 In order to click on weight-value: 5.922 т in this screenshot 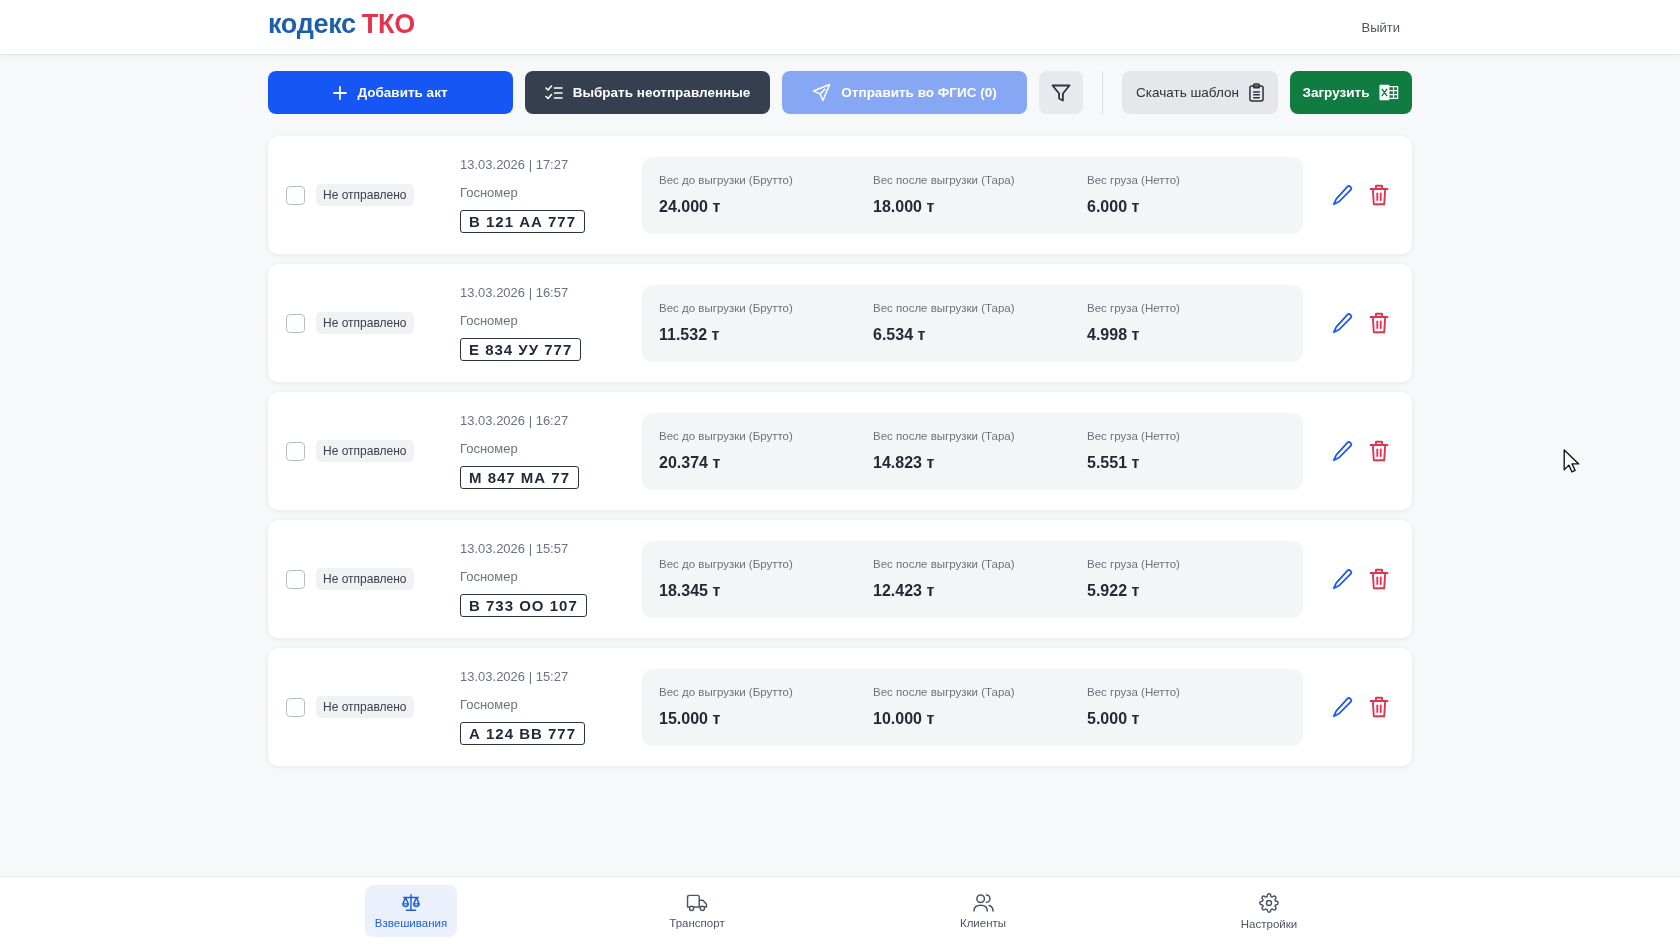, I will do `click(1113, 591)`.